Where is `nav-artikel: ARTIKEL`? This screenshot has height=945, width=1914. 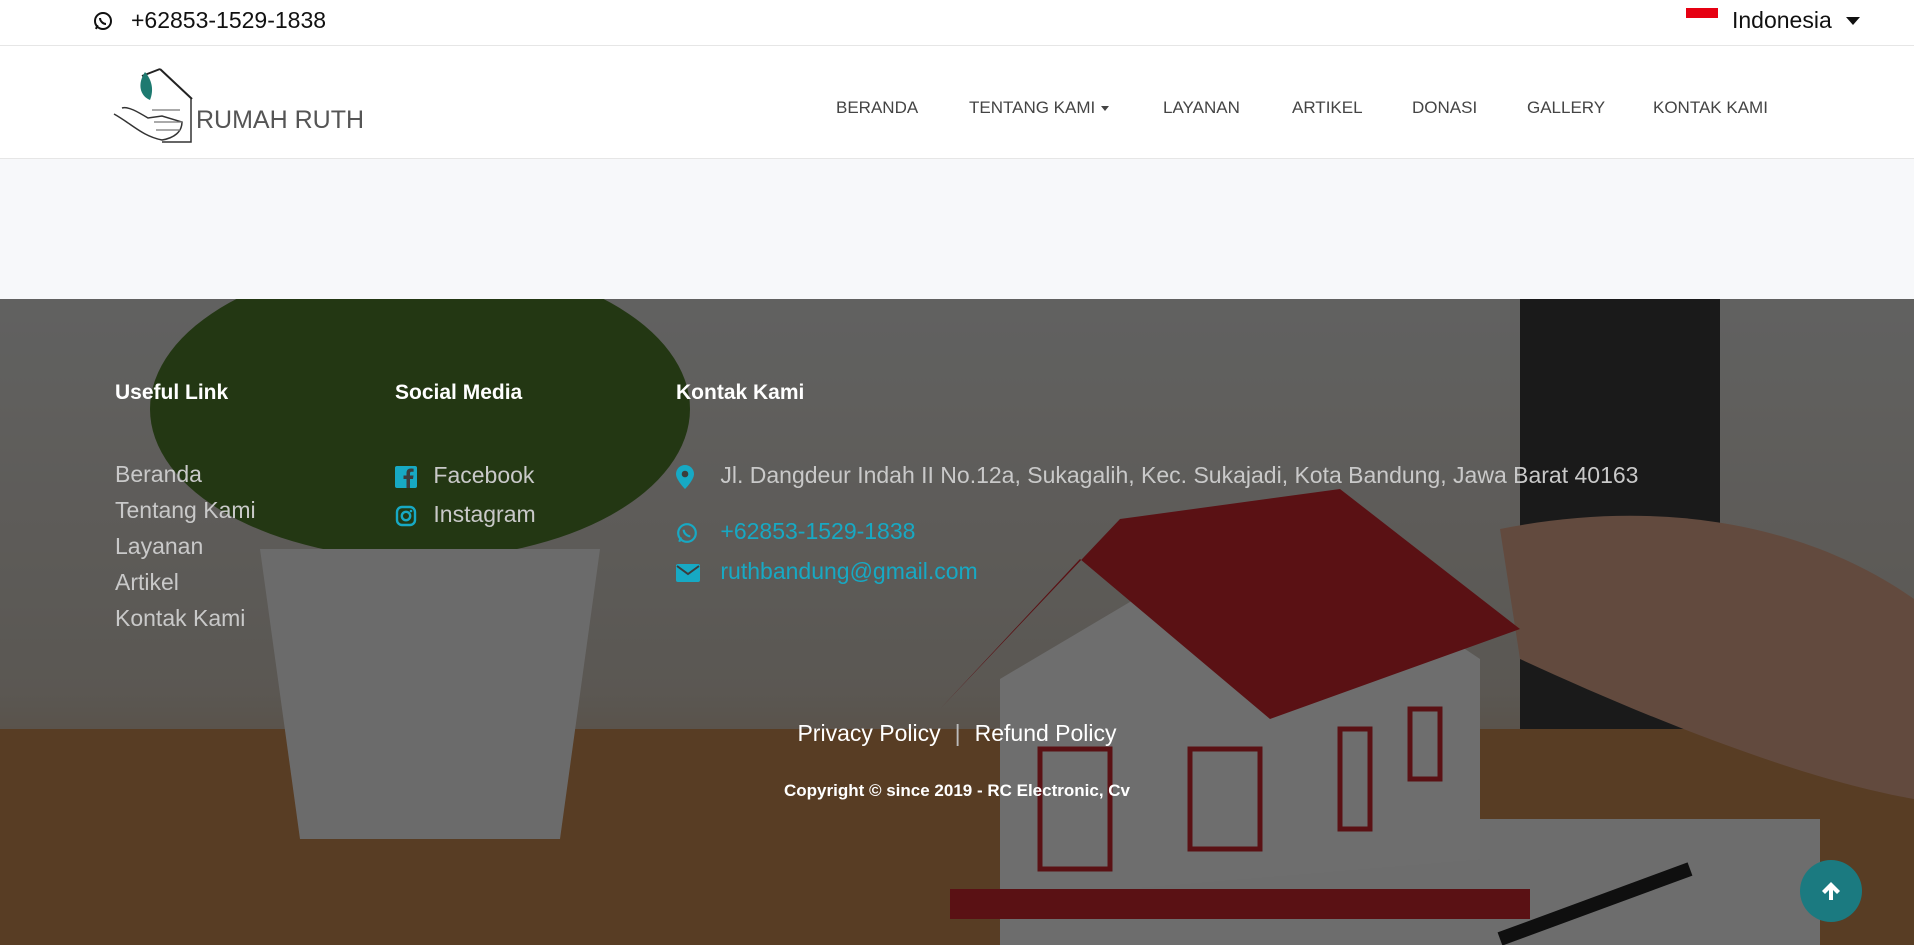 nav-artikel: ARTIKEL is located at coordinates (1327, 108).